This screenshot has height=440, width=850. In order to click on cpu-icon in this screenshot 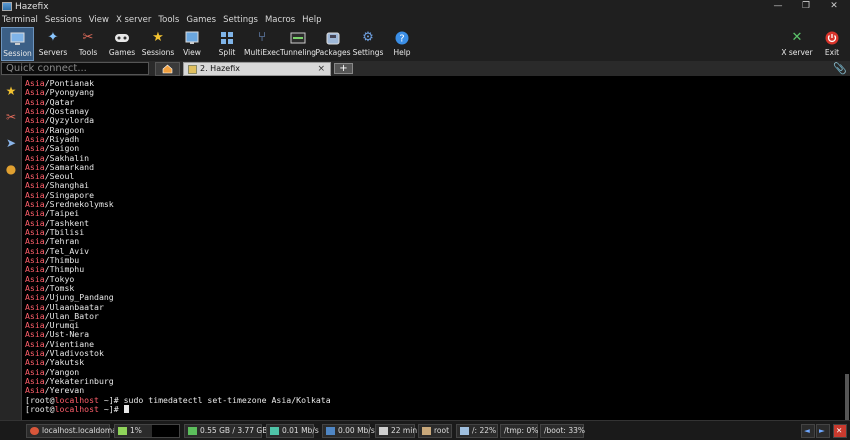, I will do `click(122, 431)`.